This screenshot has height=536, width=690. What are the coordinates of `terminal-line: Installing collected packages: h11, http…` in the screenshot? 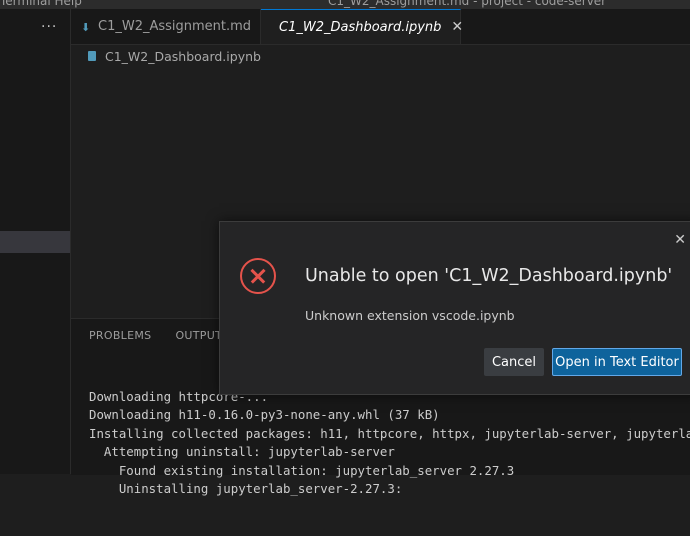 It's located at (389, 433).